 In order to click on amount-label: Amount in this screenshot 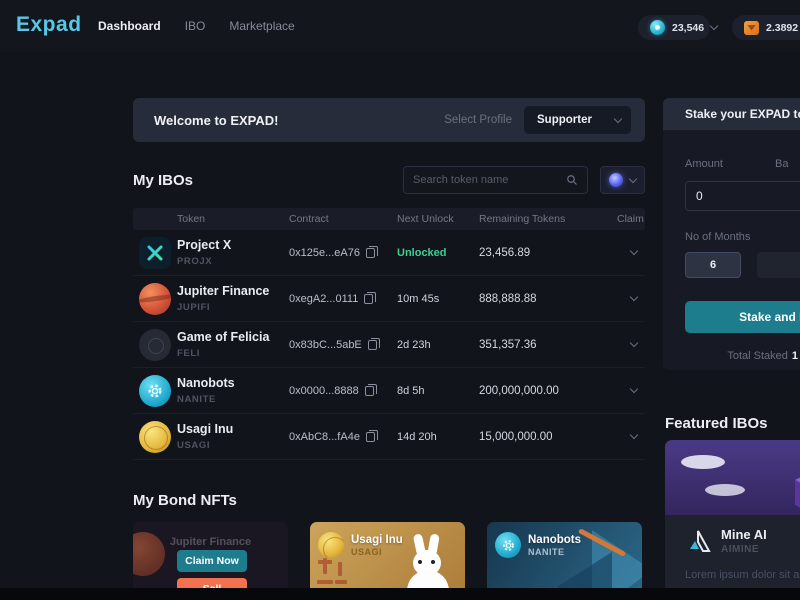, I will do `click(704, 164)`.